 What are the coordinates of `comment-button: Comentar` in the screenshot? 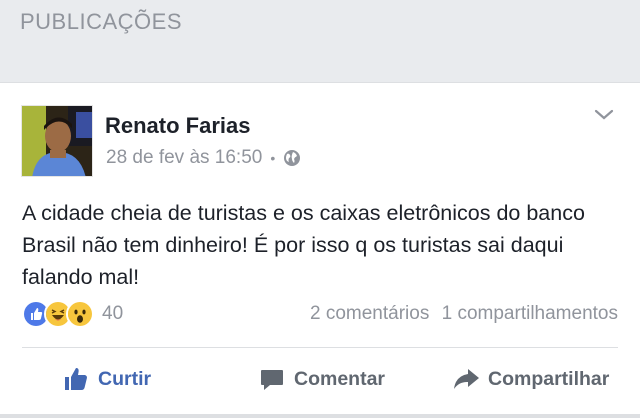 It's located at (321, 379).